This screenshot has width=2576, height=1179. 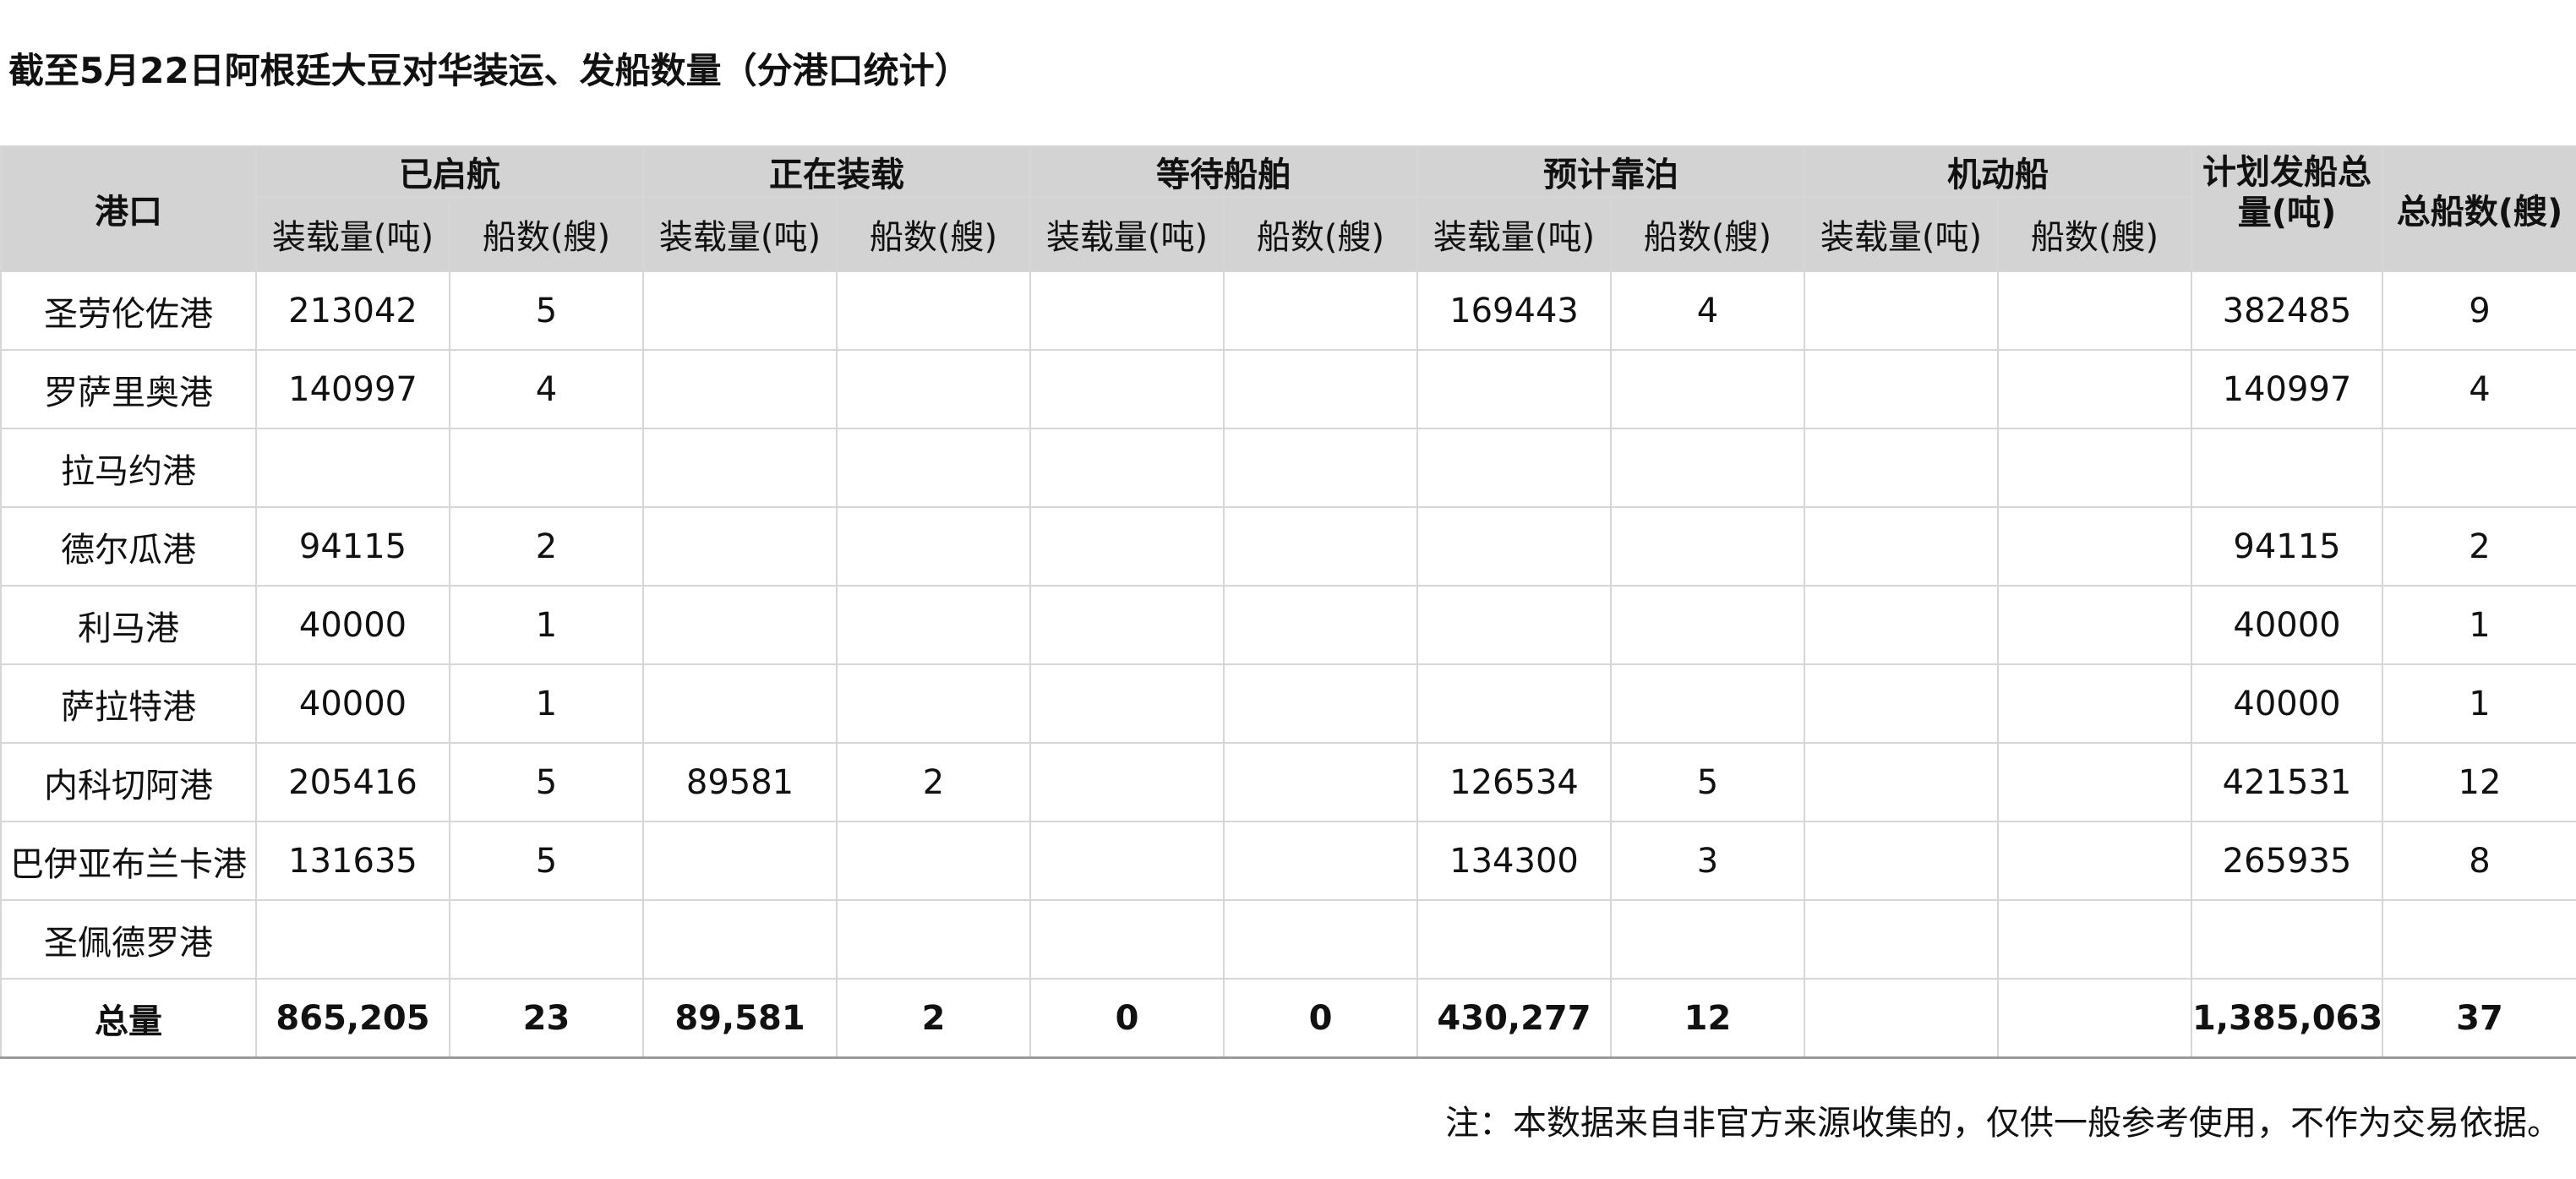 What do you see at coordinates (933, 782) in the screenshot?
I see `cell-loading-ships: 2` at bounding box center [933, 782].